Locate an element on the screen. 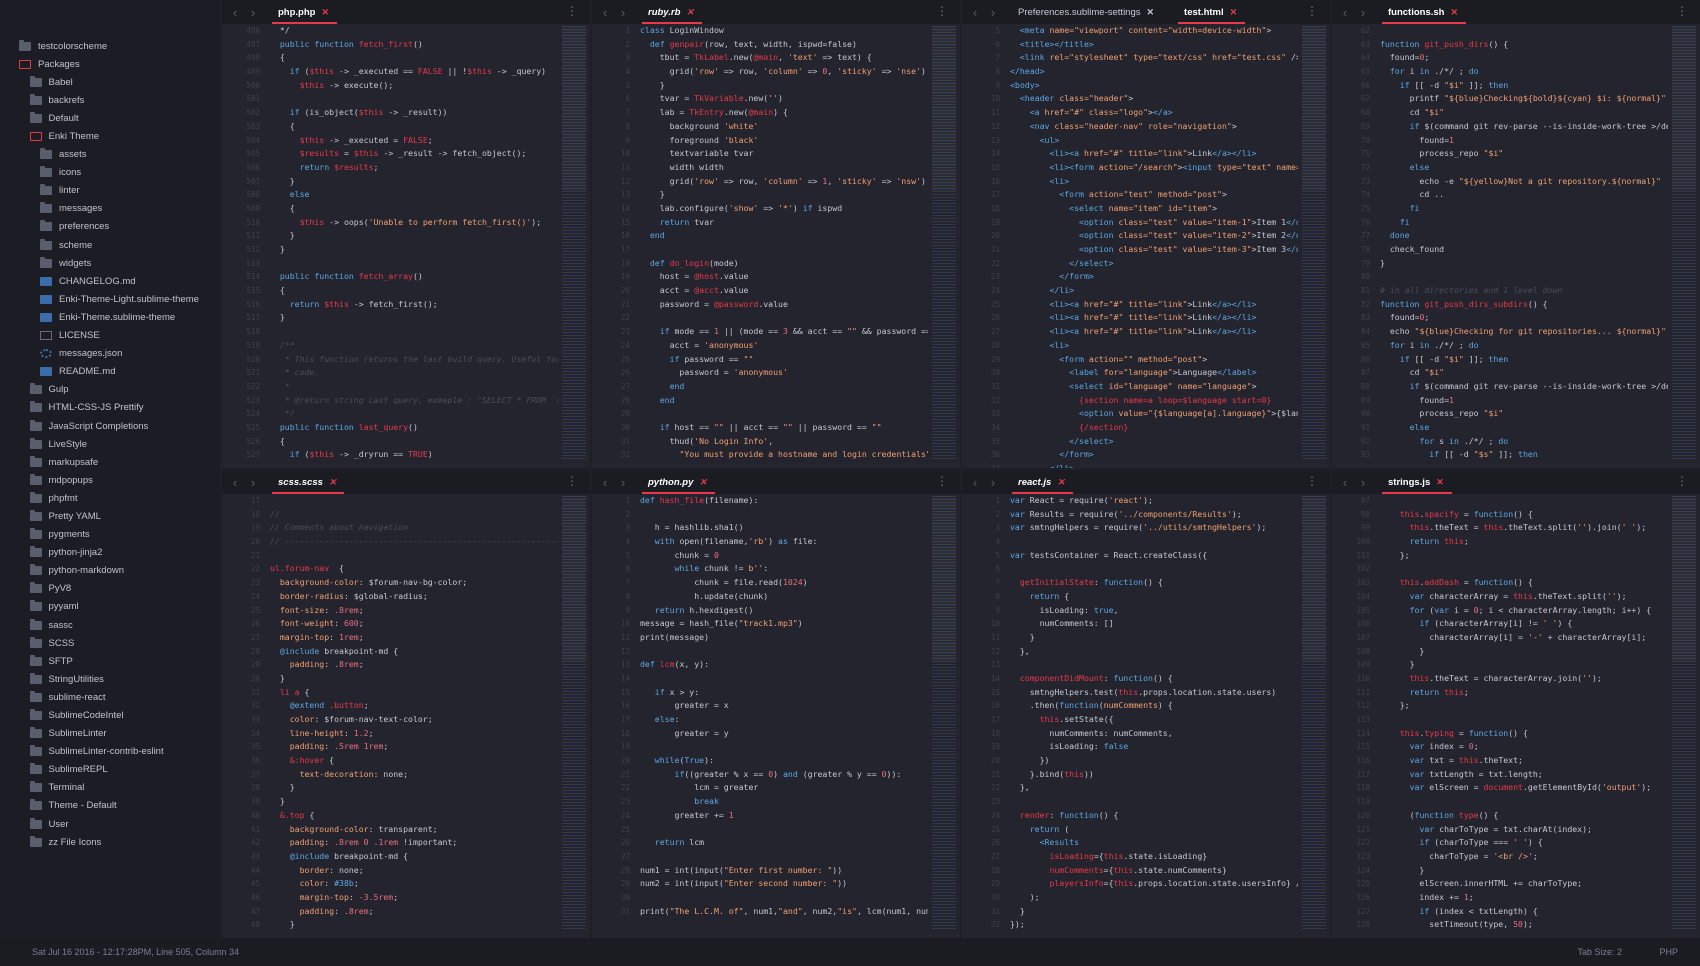 The height and width of the screenshot is (966, 1700). sidebar-item: LICENSE is located at coordinates (110, 336).